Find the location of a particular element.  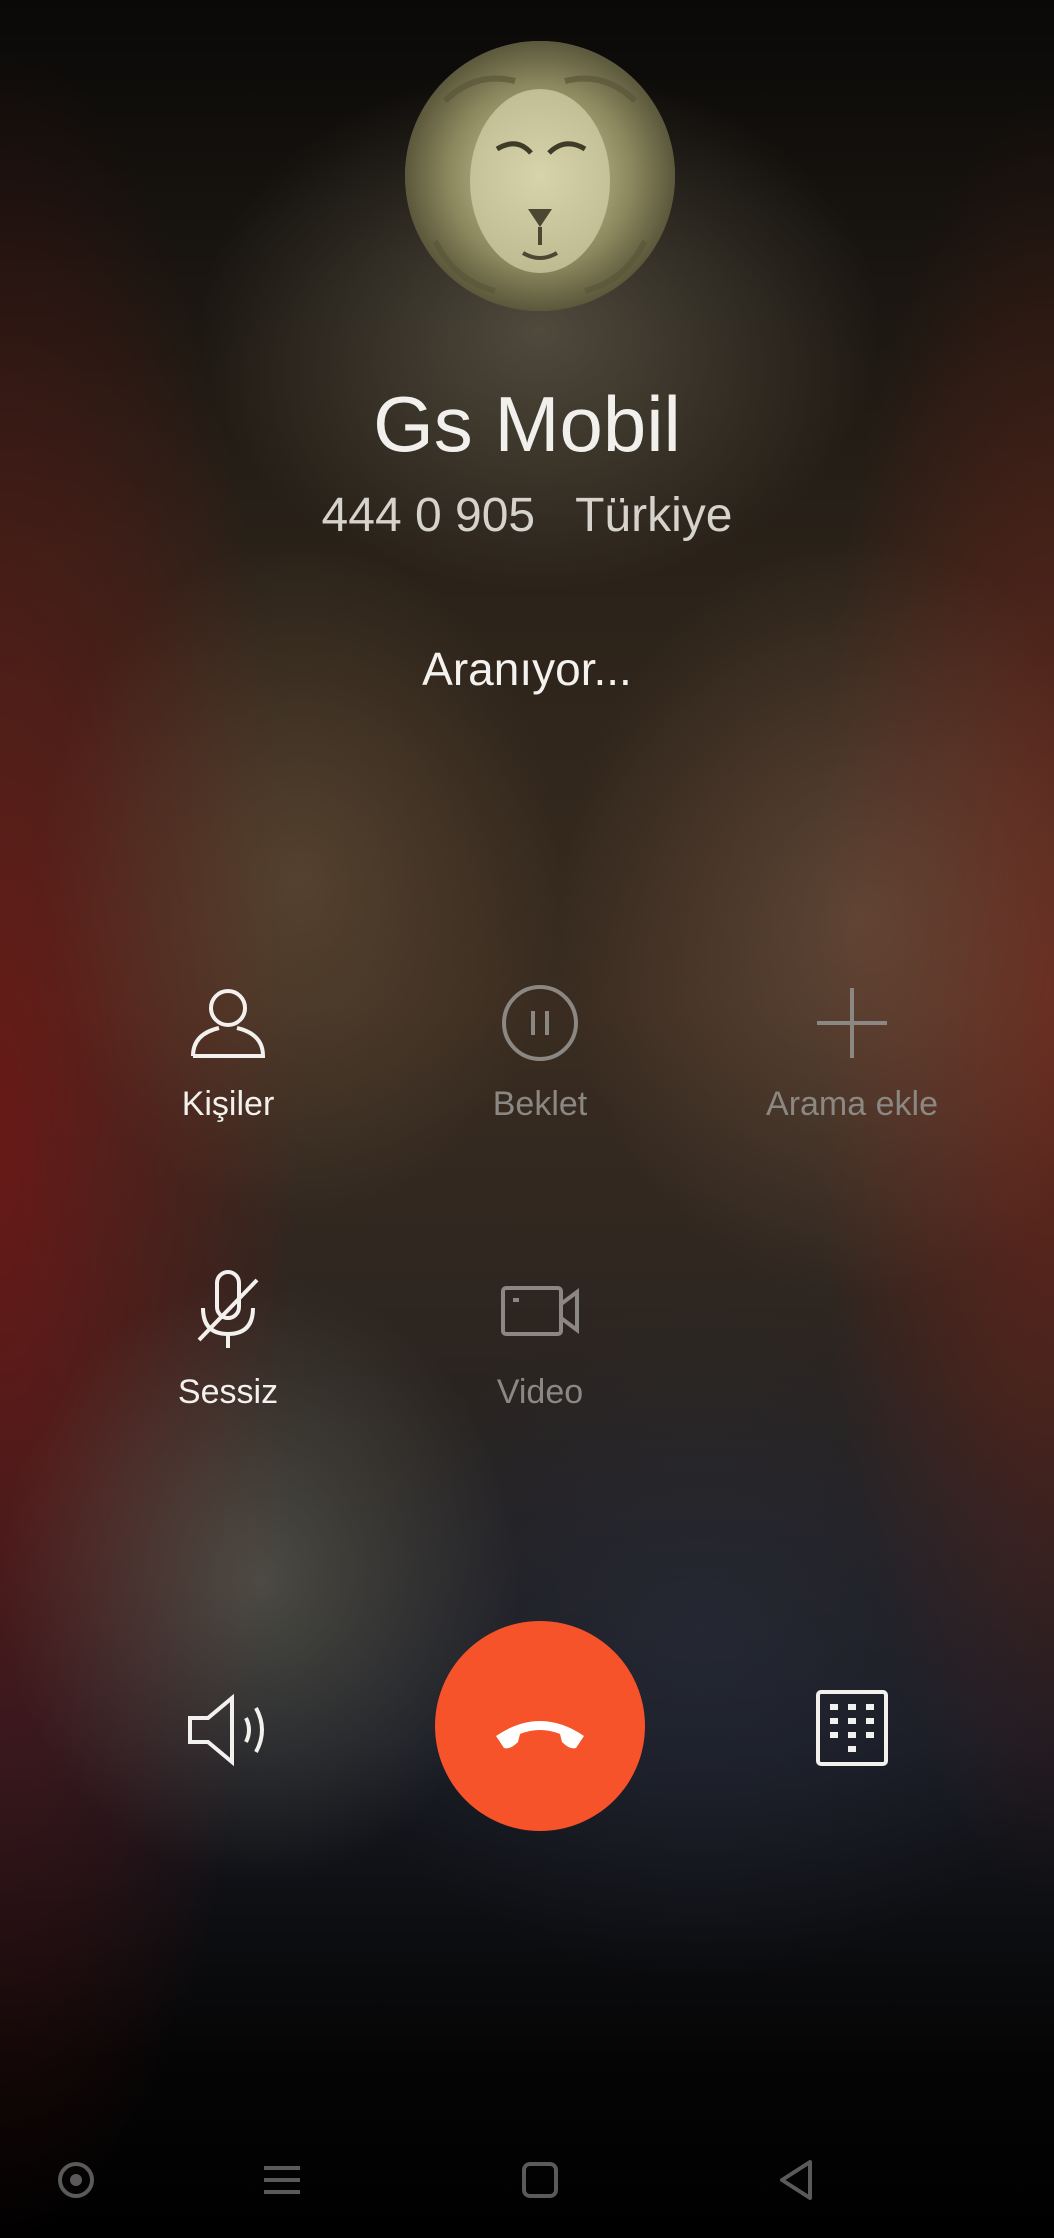

mute-label: Sessiz is located at coordinates (228, 1392).